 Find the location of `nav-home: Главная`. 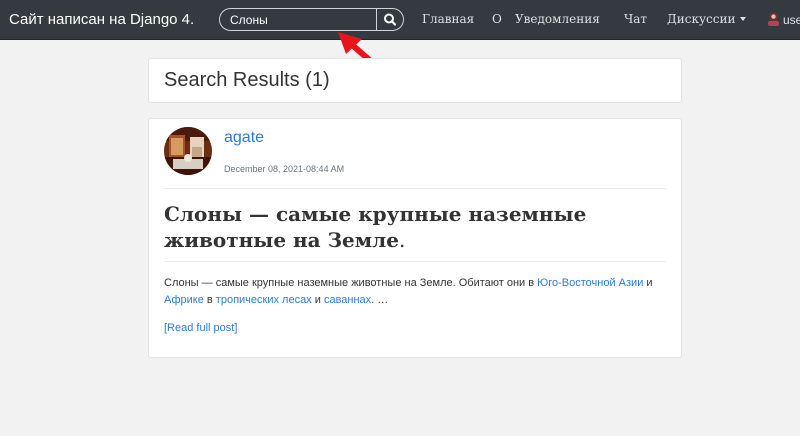

nav-home: Главная is located at coordinates (448, 19).